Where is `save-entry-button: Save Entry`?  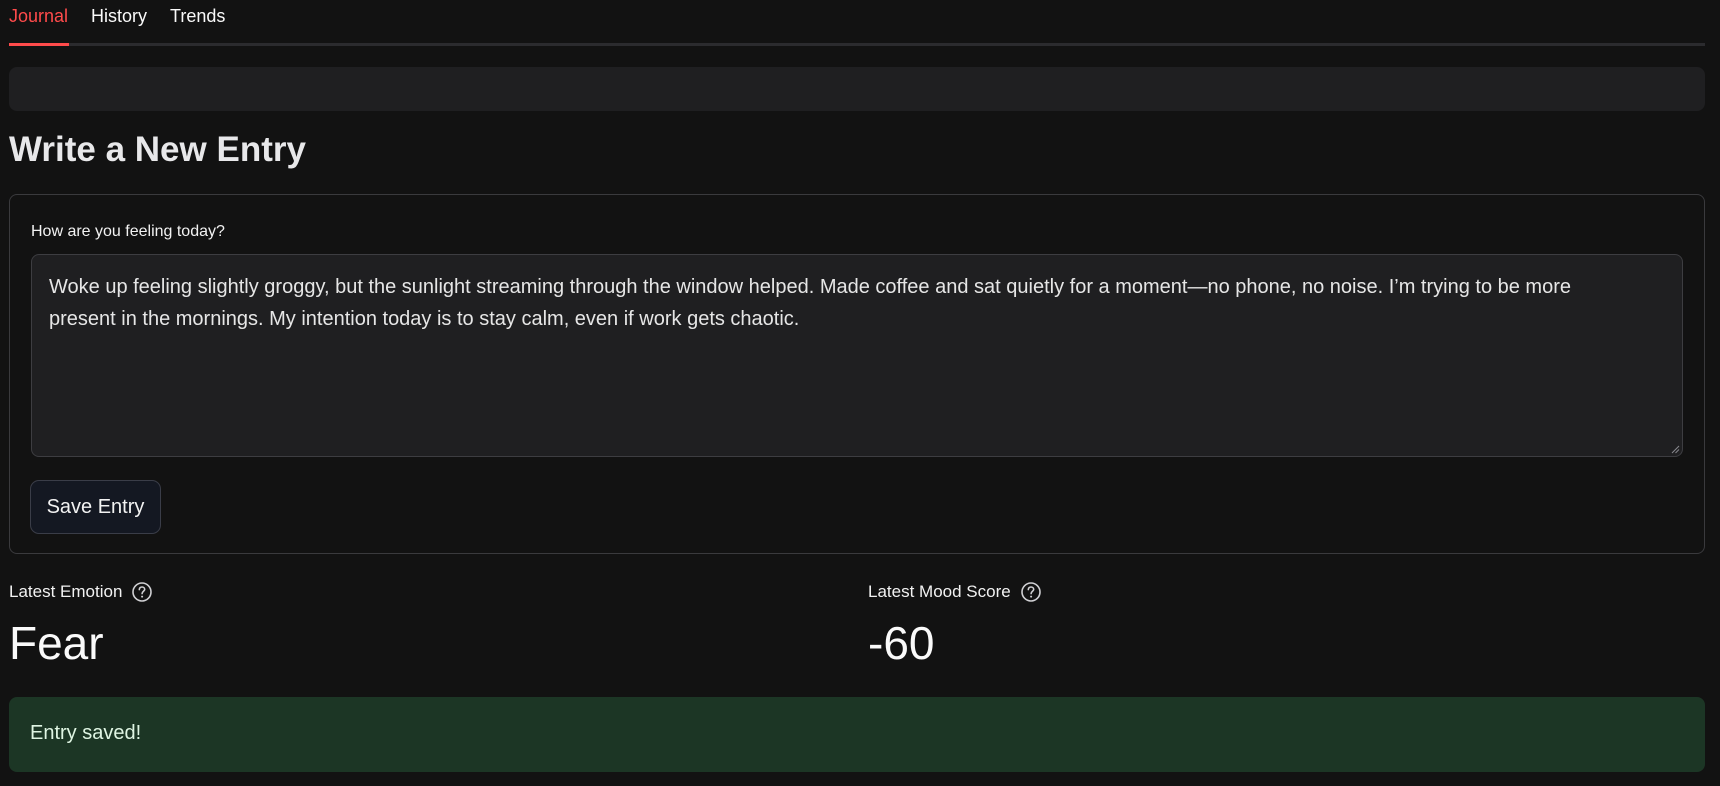 save-entry-button: Save Entry is located at coordinates (95, 507).